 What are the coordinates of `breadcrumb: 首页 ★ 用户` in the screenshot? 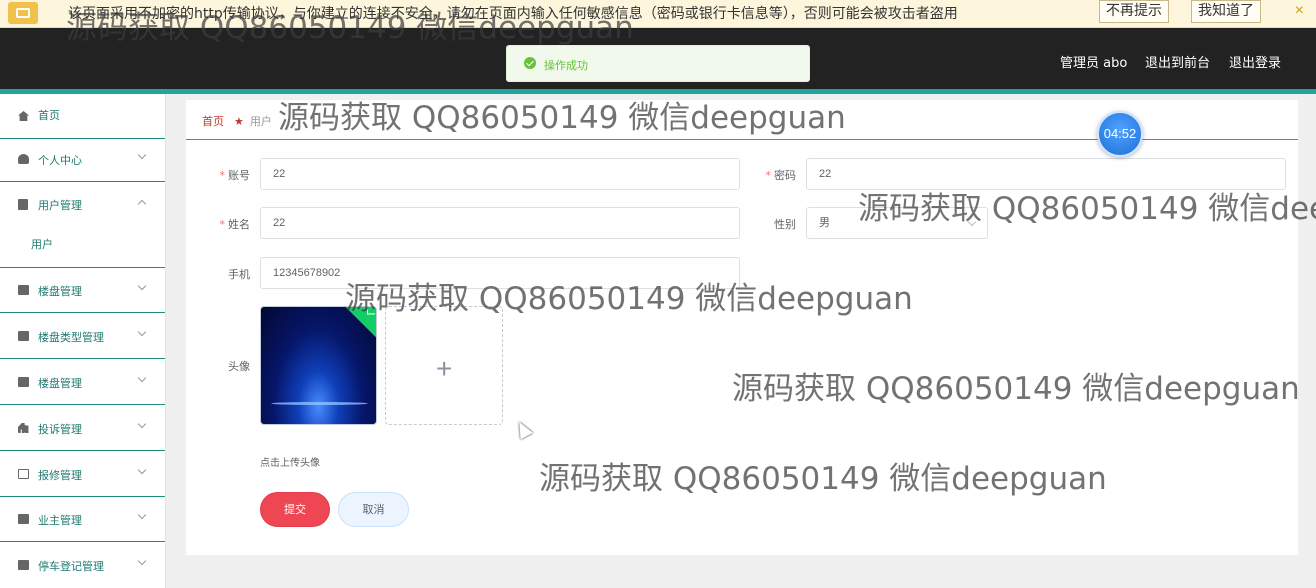 It's located at (237, 121).